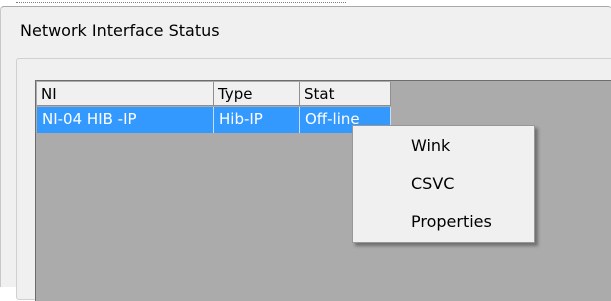 The image size is (611, 301). I want to click on menu-item-wink: Wink, so click(443, 146).